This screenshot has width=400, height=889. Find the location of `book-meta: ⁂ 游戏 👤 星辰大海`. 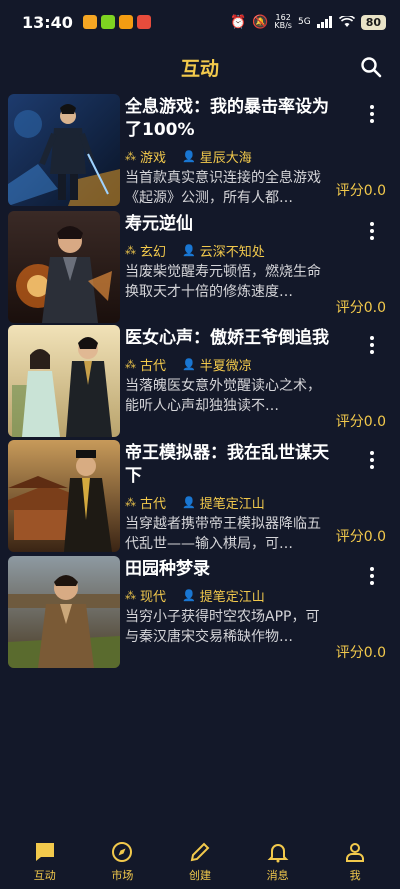

book-meta: ⁂ 游戏 👤 星辰大海 is located at coordinates (262, 156).